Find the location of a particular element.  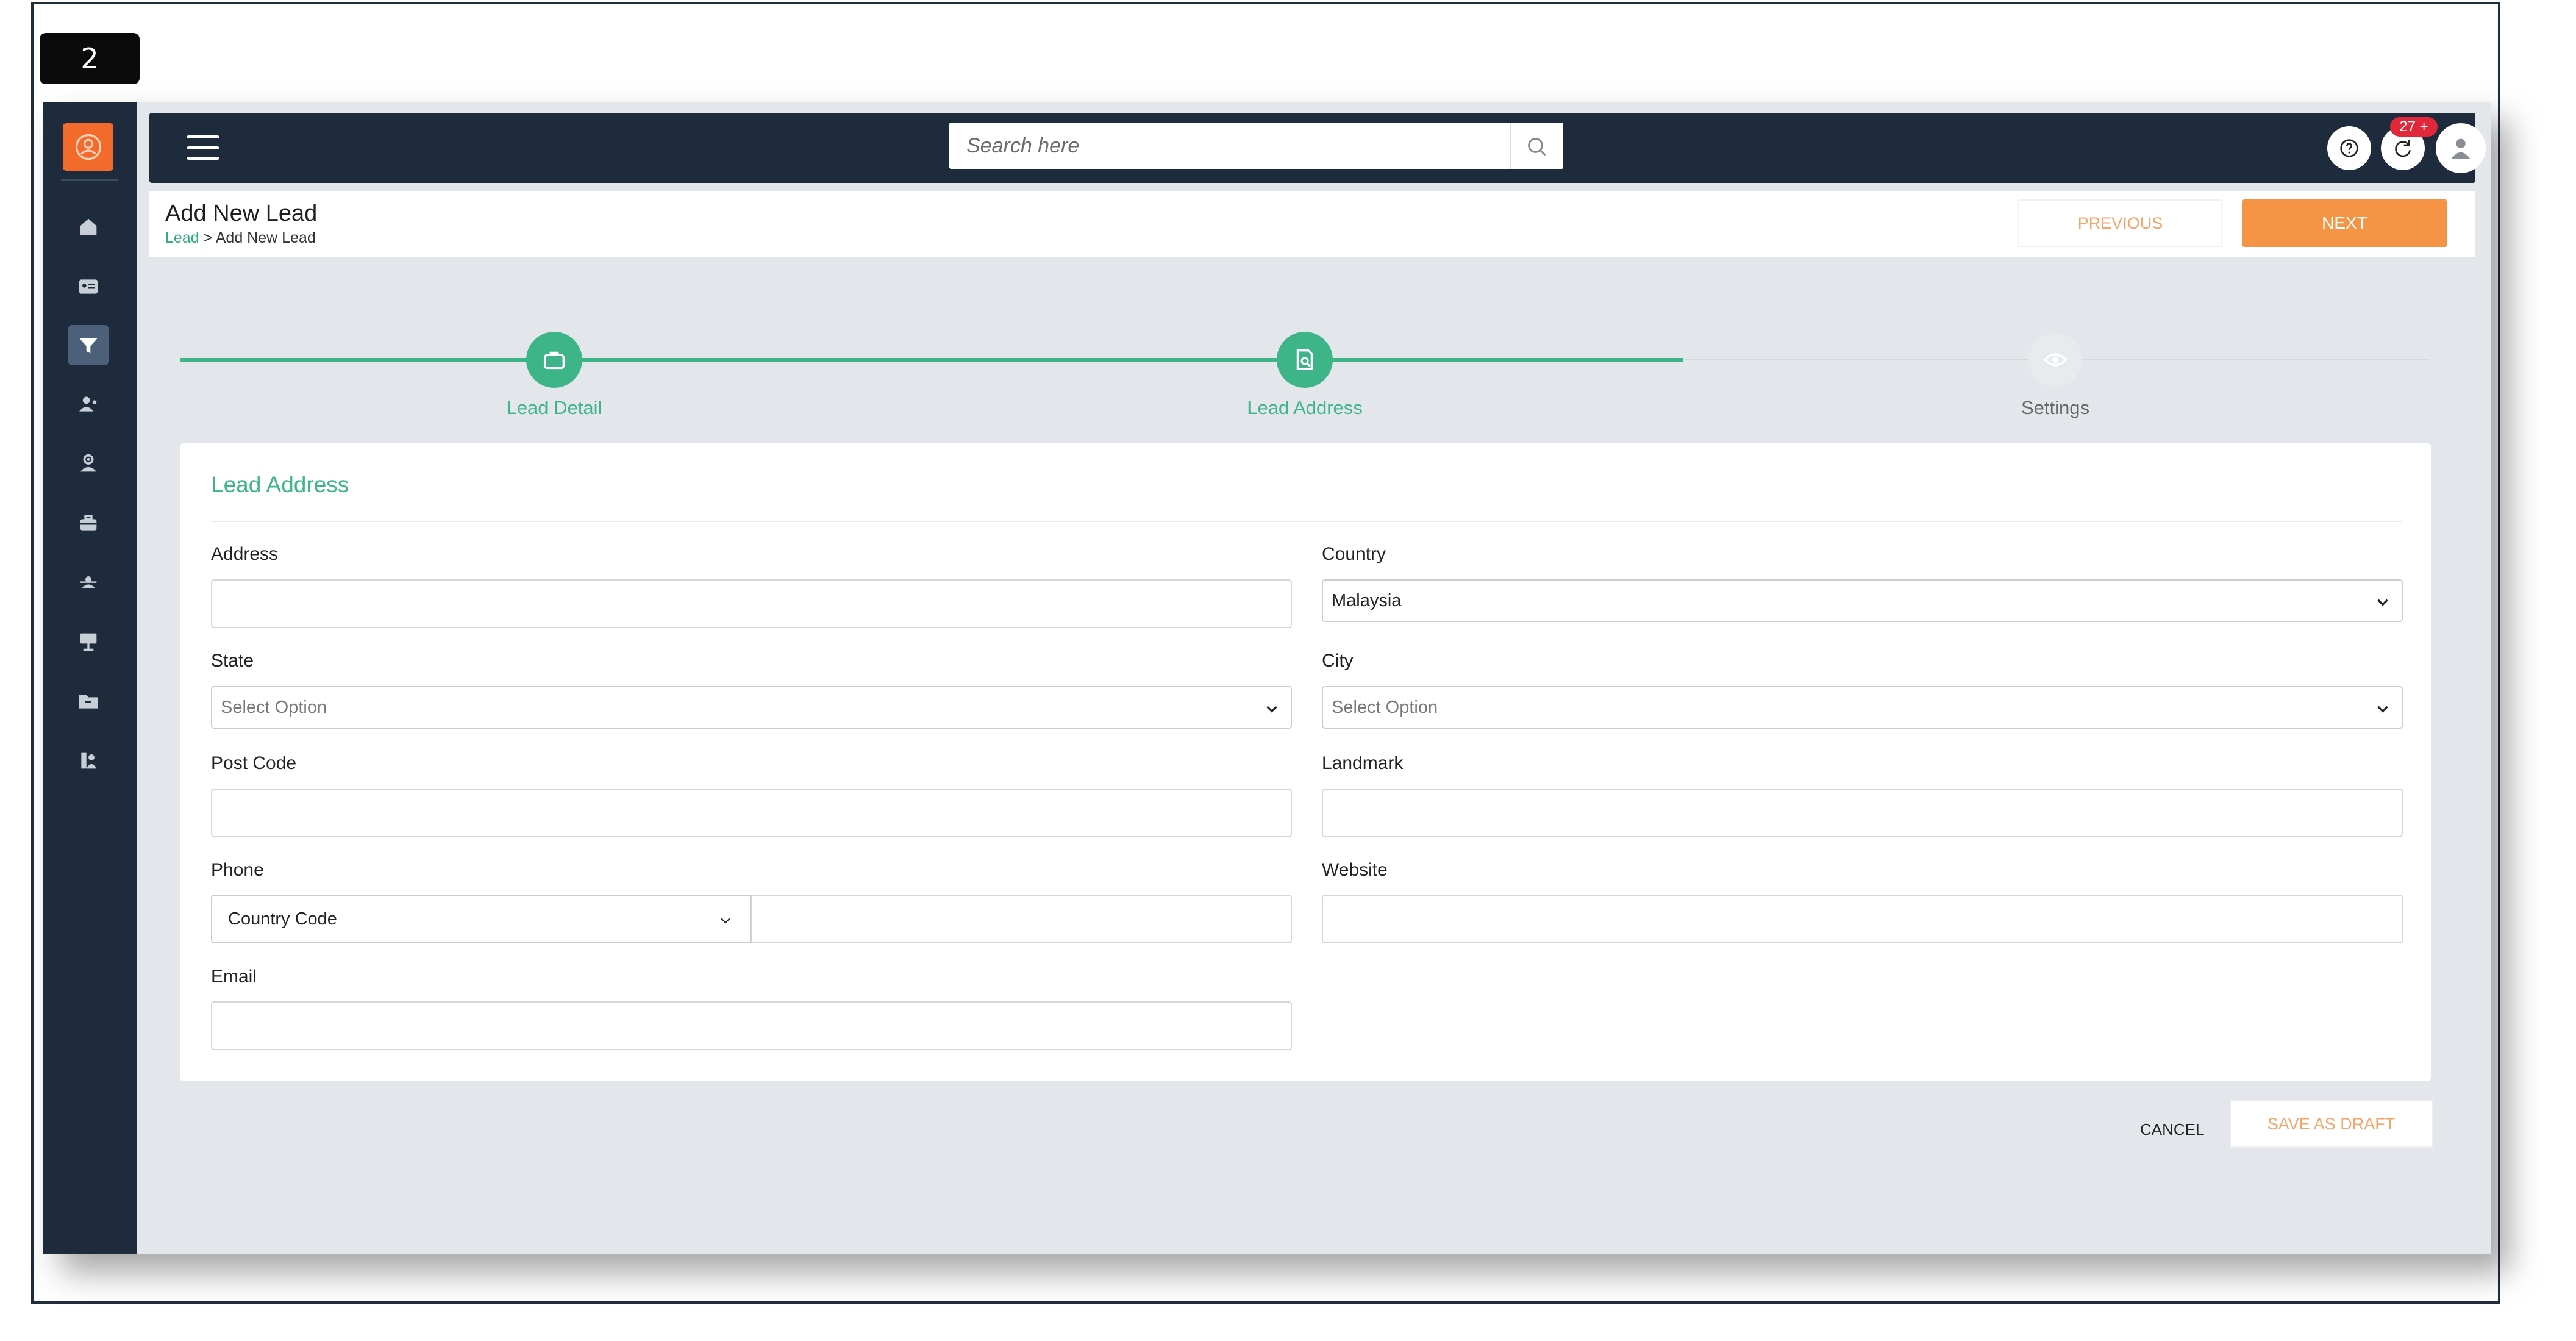

sidebar-item-team is located at coordinates (88, 582).